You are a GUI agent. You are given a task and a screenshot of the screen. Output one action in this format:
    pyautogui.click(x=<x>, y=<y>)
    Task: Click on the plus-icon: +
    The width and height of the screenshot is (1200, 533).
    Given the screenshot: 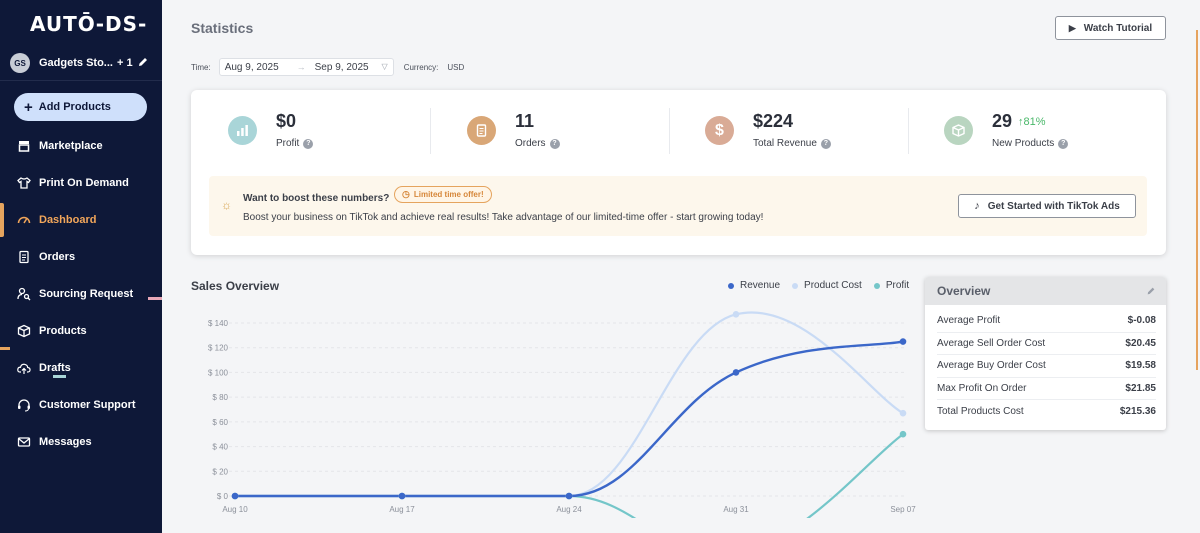 What is the action you would take?
    pyautogui.click(x=28, y=107)
    